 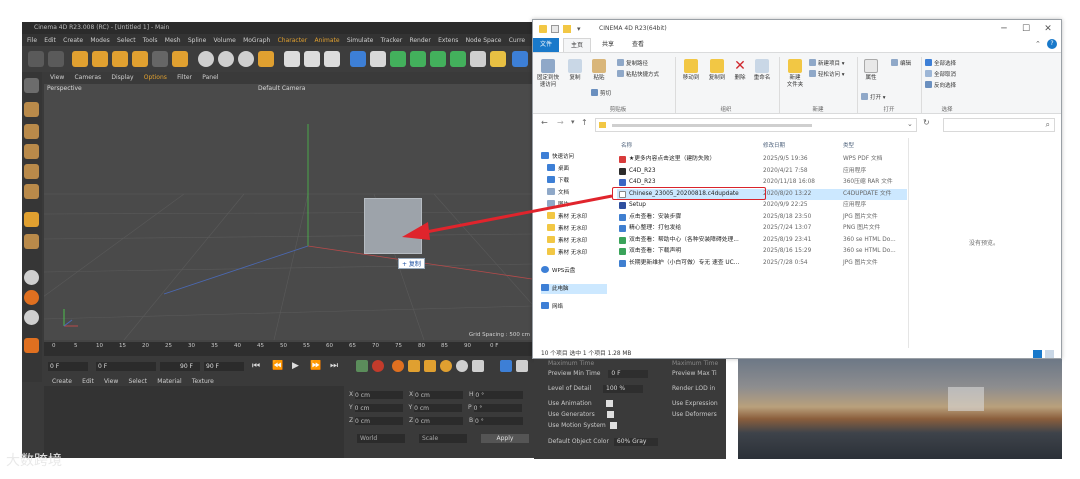 I want to click on camera-icon, so click(x=478, y=59).